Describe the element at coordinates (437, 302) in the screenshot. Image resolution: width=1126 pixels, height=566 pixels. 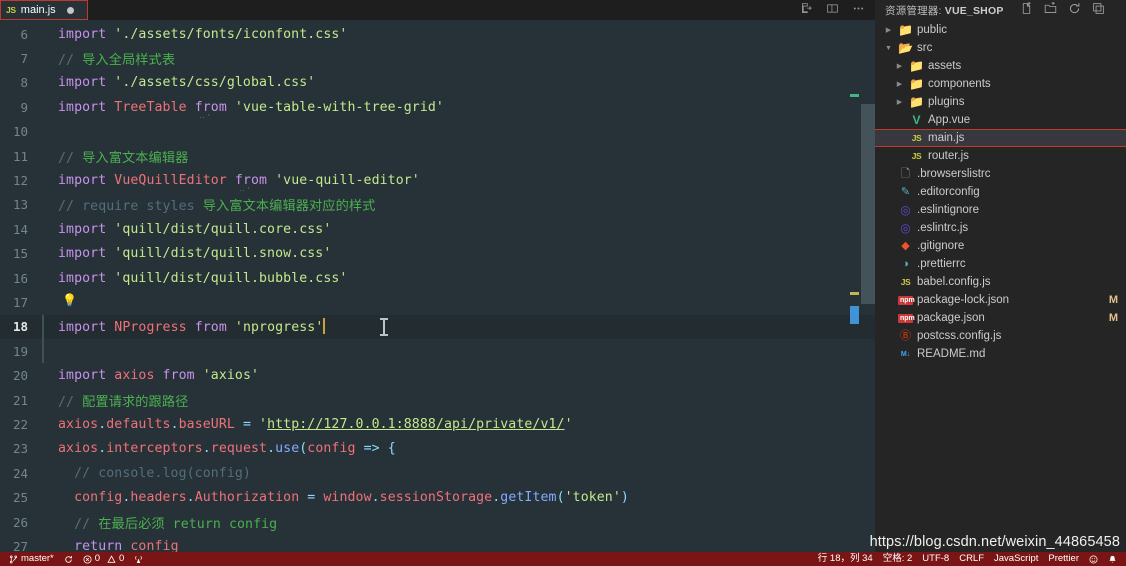
I see `code-line: 17 💡` at that location.